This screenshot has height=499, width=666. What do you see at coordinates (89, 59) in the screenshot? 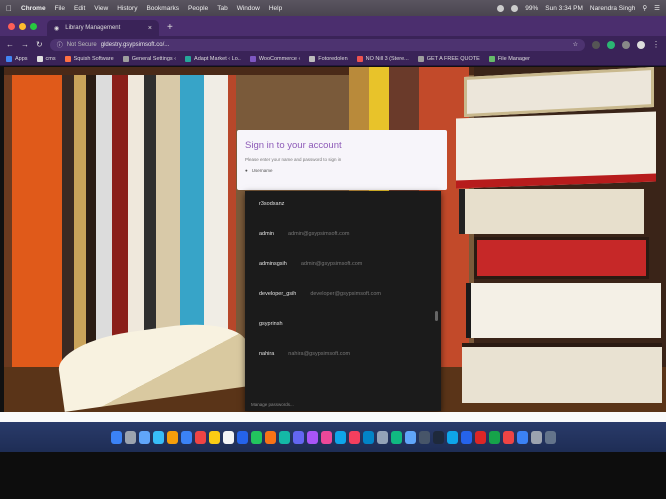
I see `bookmark-item: Squish Software` at bounding box center [89, 59].